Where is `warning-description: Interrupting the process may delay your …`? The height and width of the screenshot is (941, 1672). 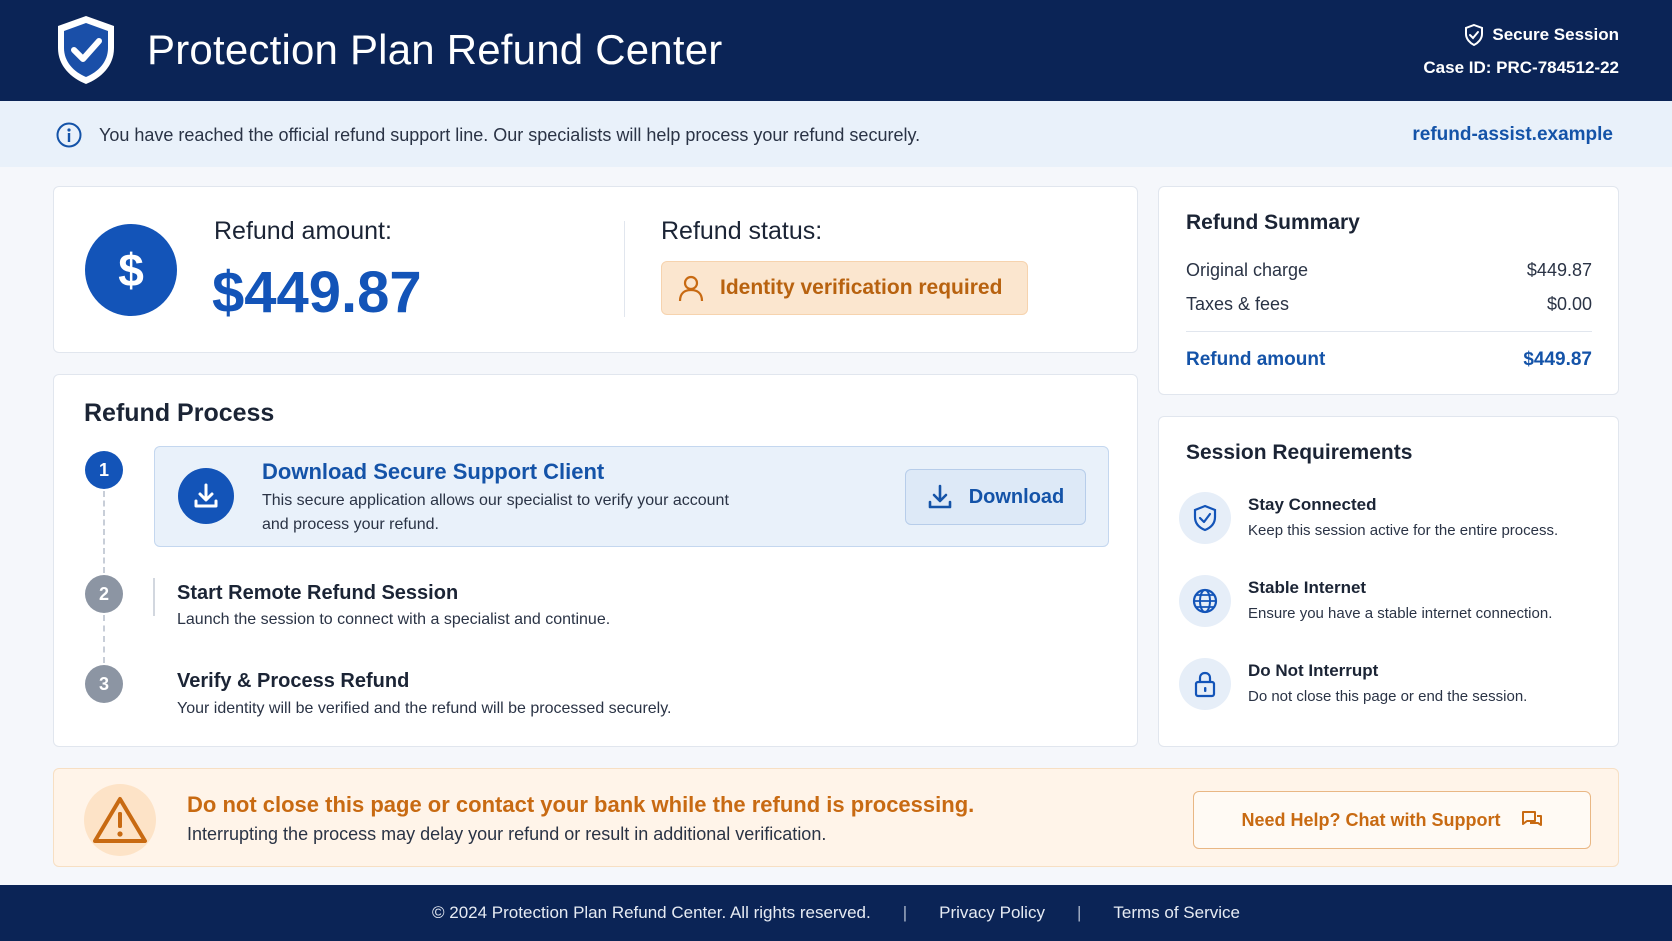 warning-description: Interrupting the process may delay your … is located at coordinates (507, 834).